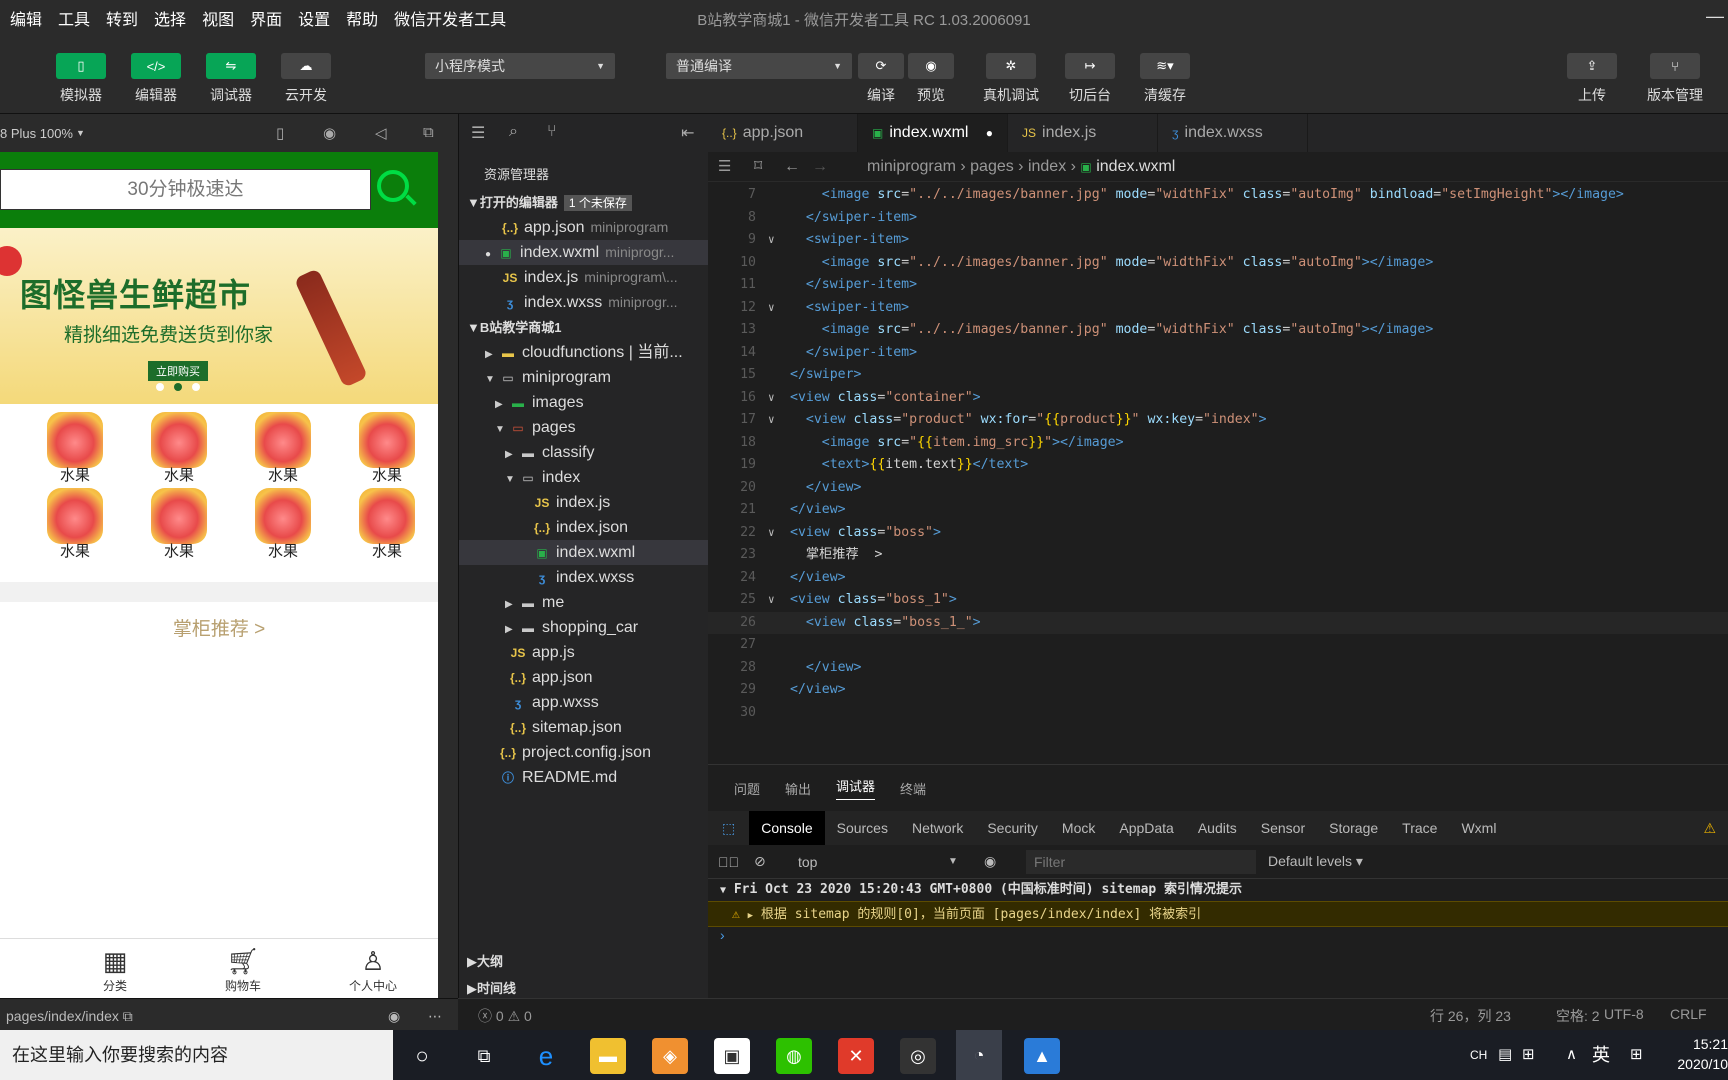  What do you see at coordinates (583, 677) in the screenshot?
I see `tree-app-json: {..} app.json` at bounding box center [583, 677].